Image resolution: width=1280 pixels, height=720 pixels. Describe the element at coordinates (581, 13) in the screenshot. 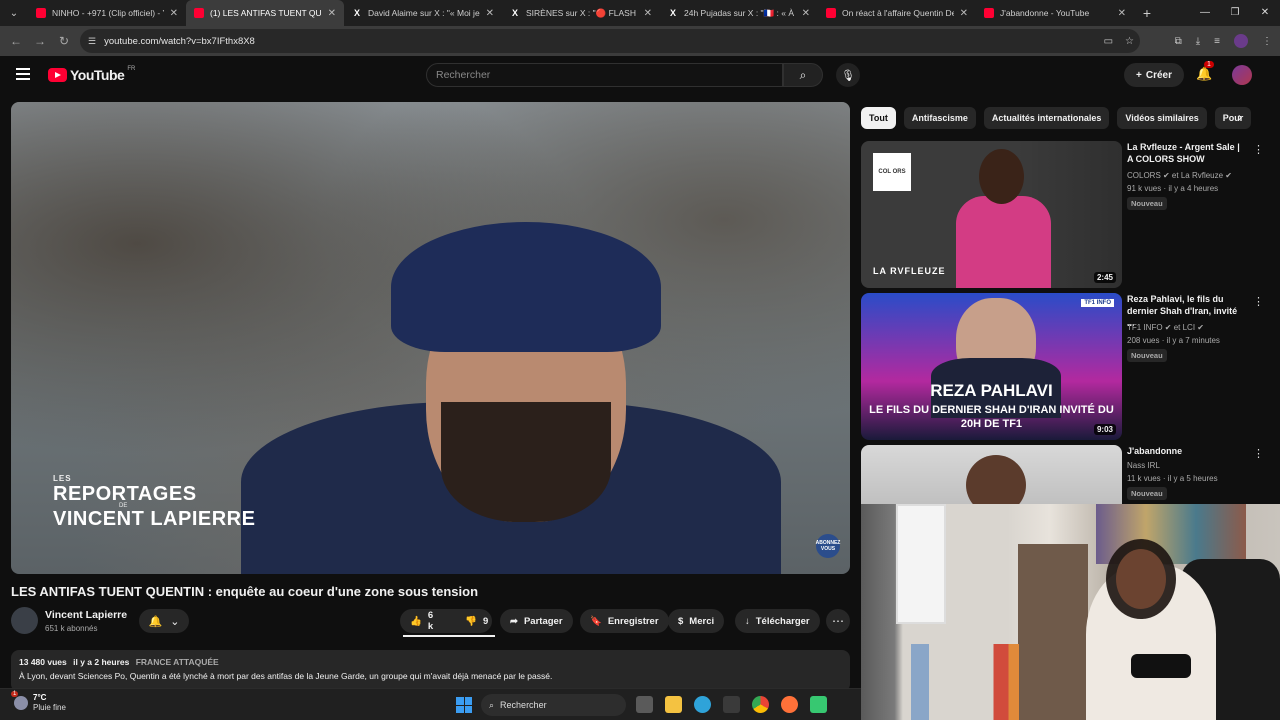

I see `browser-tab: XSIRÈNES sur X : "🔴 FLASH | "F✕` at that location.